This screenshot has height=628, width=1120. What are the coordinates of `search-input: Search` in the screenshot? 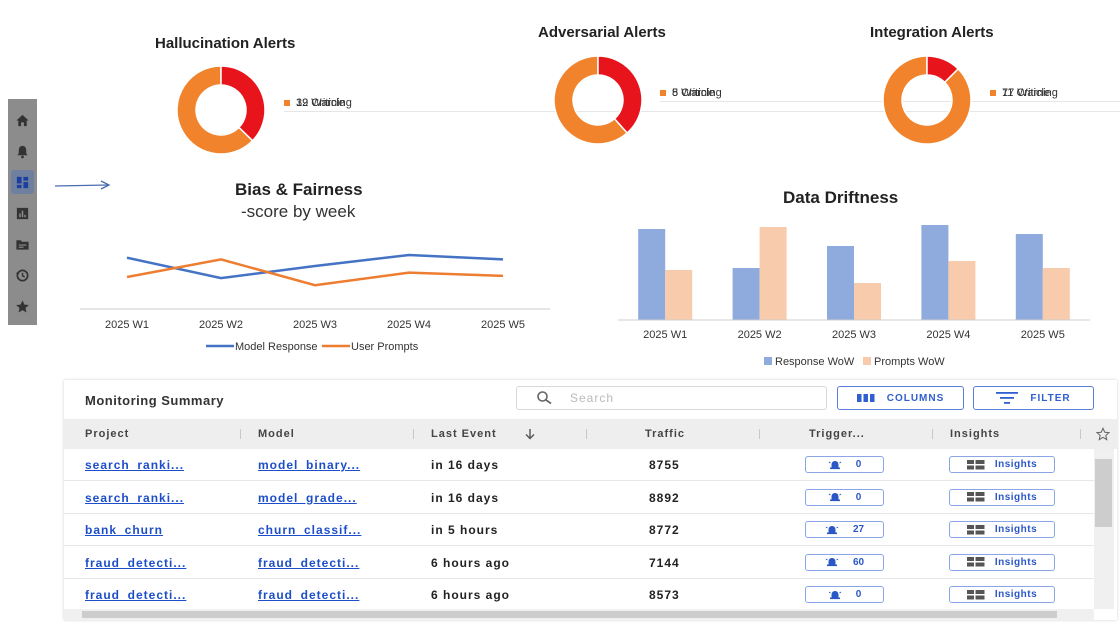 It's located at (671, 398).